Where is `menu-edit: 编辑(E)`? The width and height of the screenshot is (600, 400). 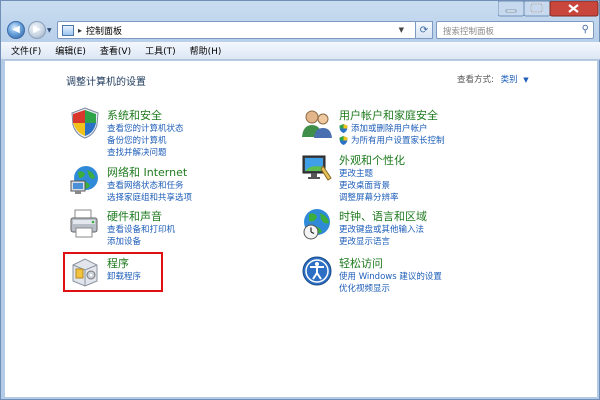 menu-edit: 编辑(E) is located at coordinates (70, 50).